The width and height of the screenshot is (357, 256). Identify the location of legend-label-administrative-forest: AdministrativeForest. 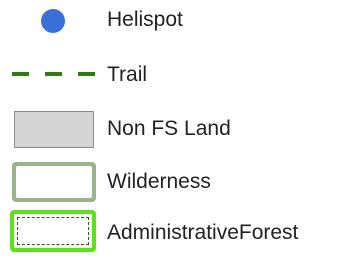
(203, 232).